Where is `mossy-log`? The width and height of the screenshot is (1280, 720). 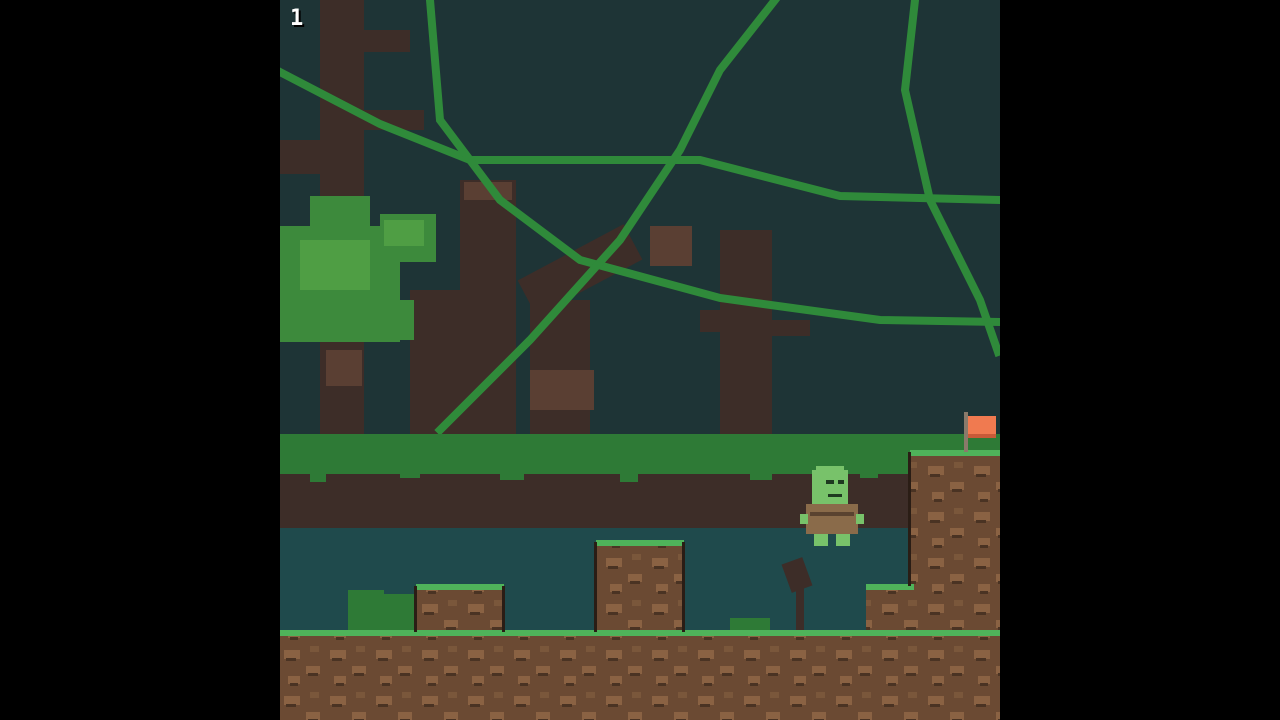 mossy-log is located at coordinates (640, 489).